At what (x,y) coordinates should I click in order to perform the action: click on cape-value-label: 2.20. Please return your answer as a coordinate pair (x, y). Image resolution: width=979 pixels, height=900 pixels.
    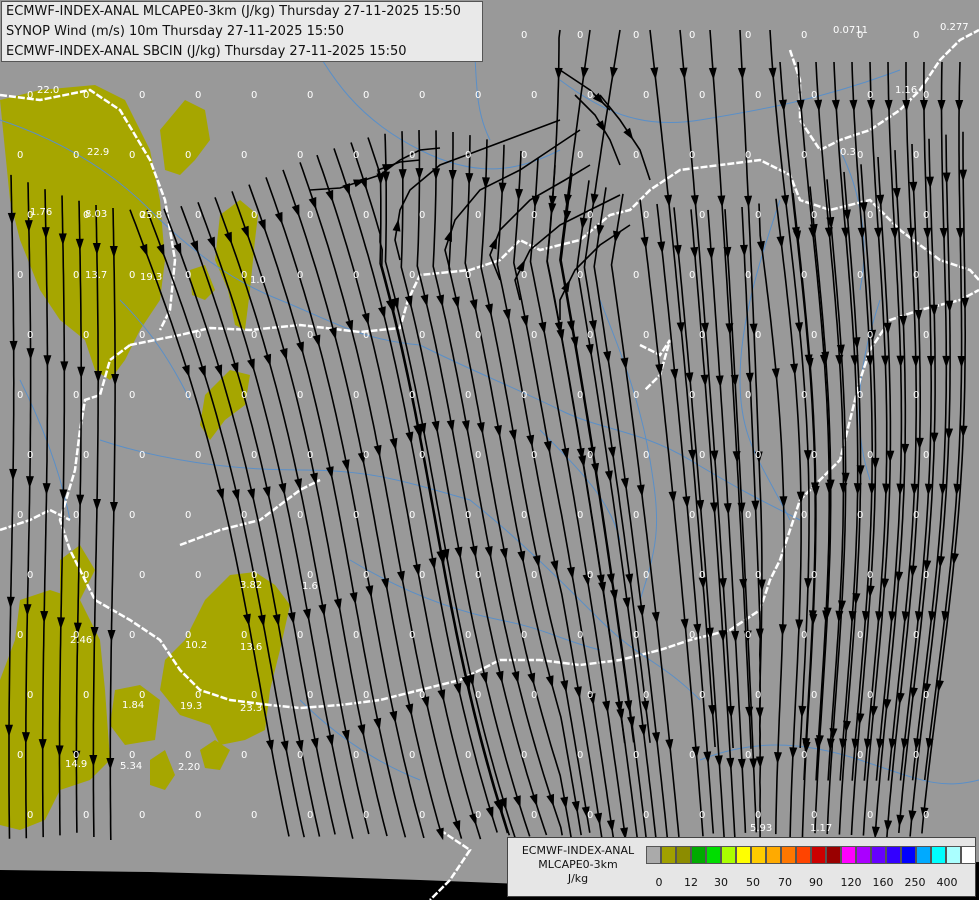
    Looking at the image, I should click on (189, 767).